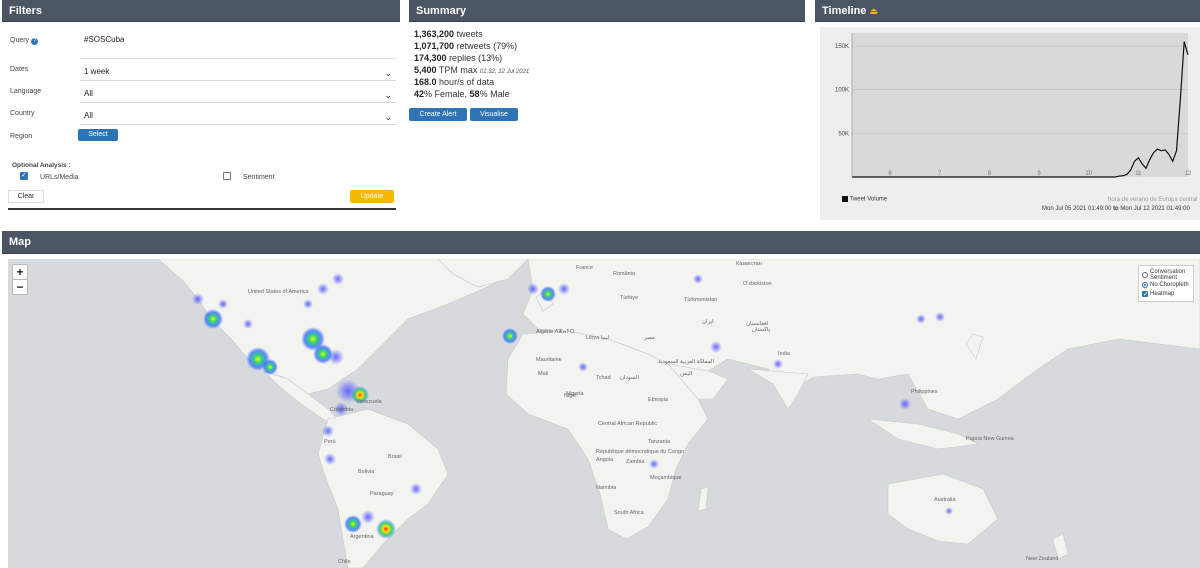 This screenshot has height=568, width=1200. Describe the element at coordinates (629, 513) in the screenshot. I see `map-country-label: South Africa` at that location.